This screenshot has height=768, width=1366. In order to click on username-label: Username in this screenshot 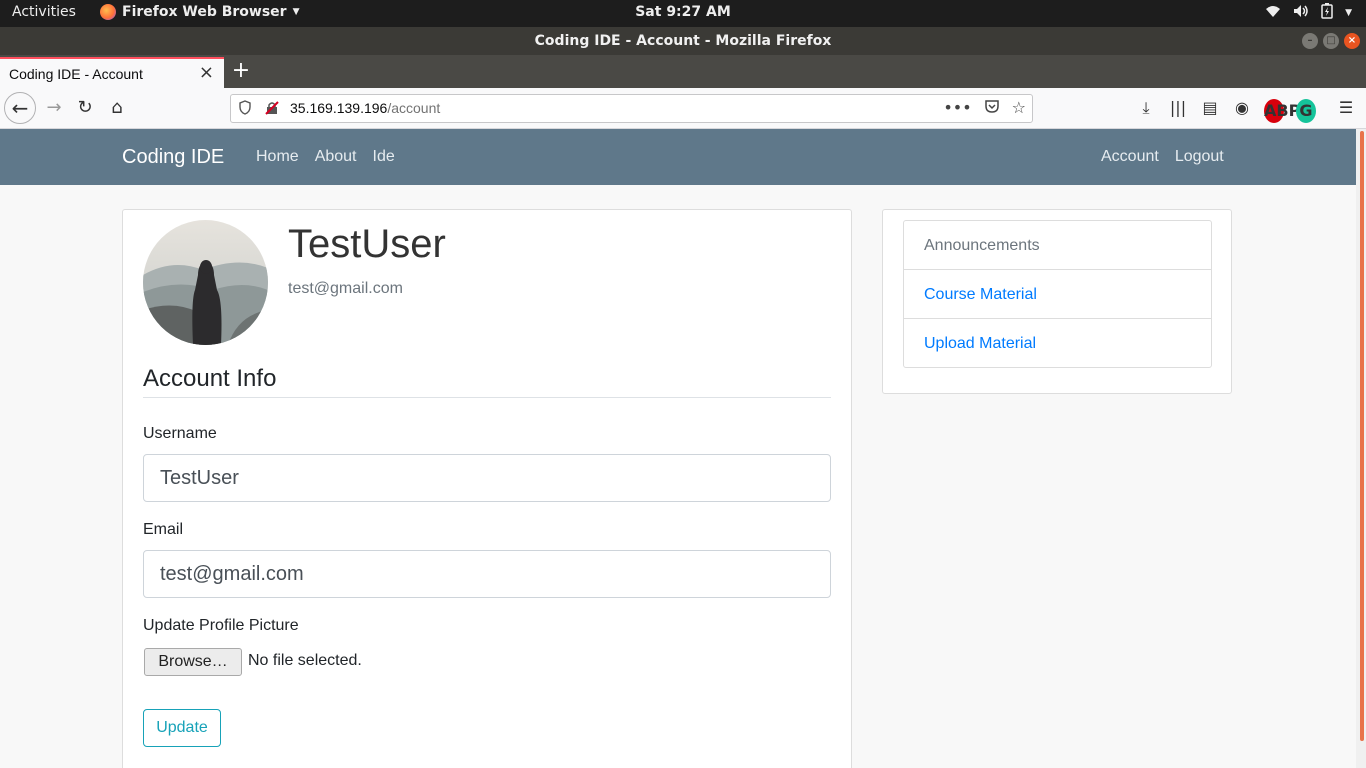, I will do `click(180, 433)`.